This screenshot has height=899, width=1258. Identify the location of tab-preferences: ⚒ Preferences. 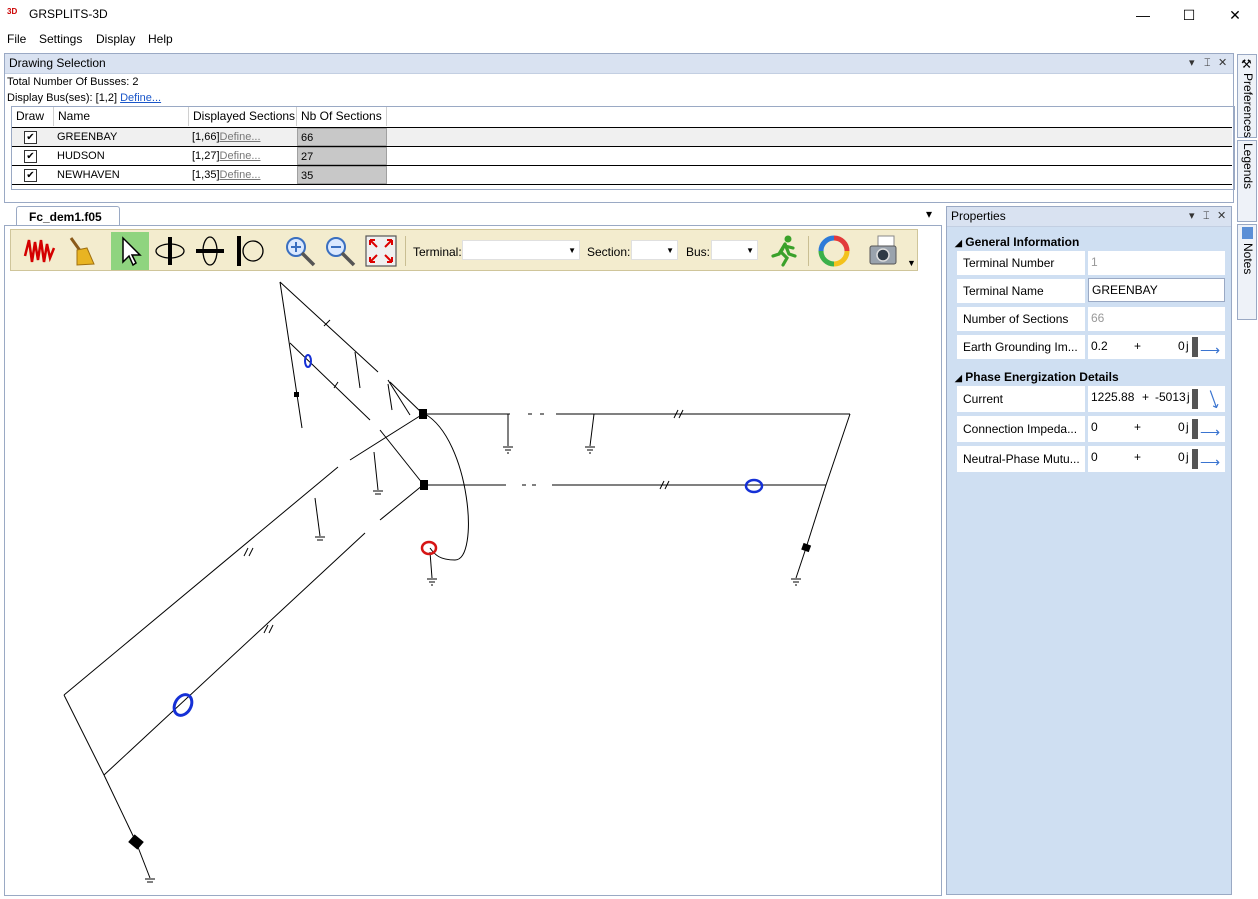
(1247, 96).